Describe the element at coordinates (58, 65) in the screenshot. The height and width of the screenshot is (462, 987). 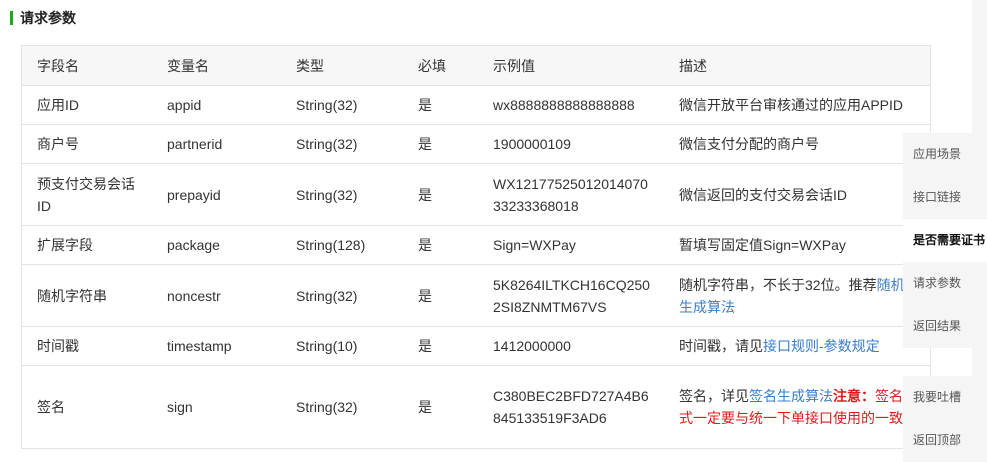
I see `header-field-name: 字段名` at that location.